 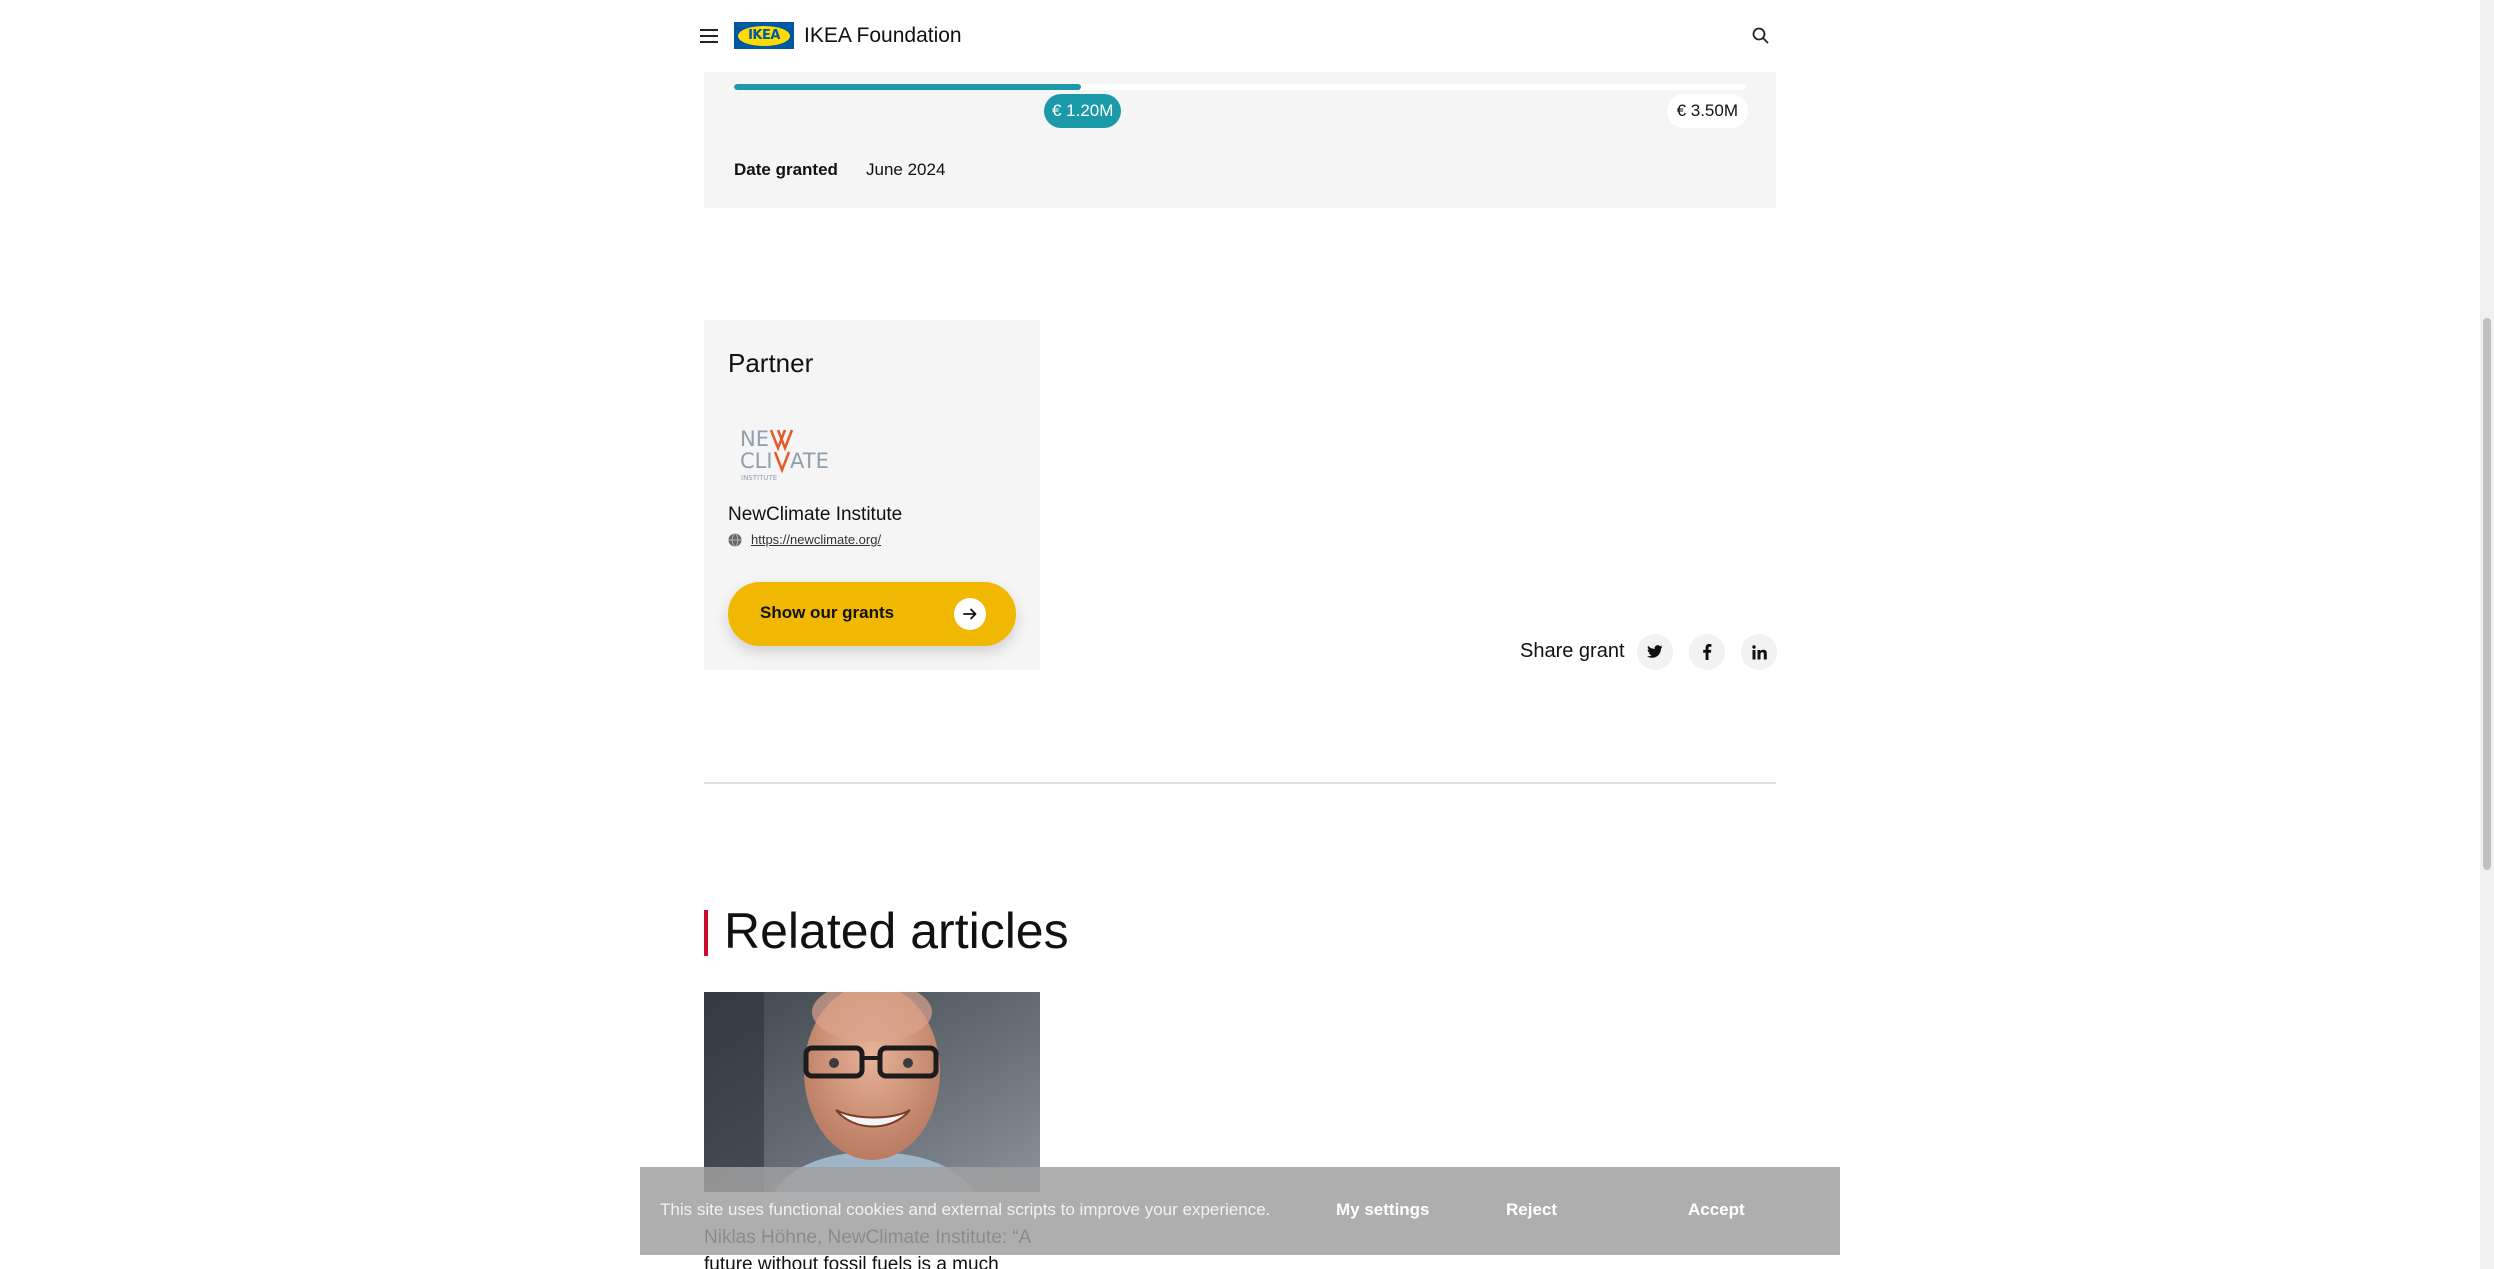 What do you see at coordinates (2487, 594) in the screenshot?
I see `scrollbar-thumb` at bounding box center [2487, 594].